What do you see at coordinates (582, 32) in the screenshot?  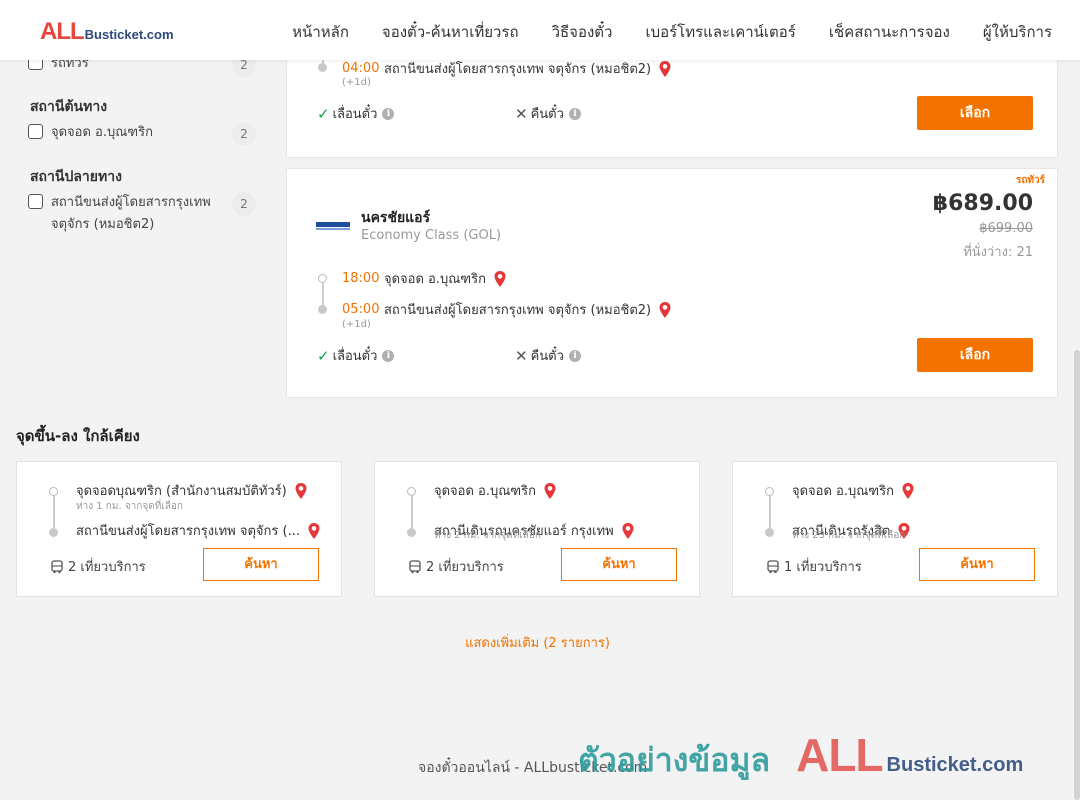 I see `nav-how-to-book: วิธีจองตั๋ว` at bounding box center [582, 32].